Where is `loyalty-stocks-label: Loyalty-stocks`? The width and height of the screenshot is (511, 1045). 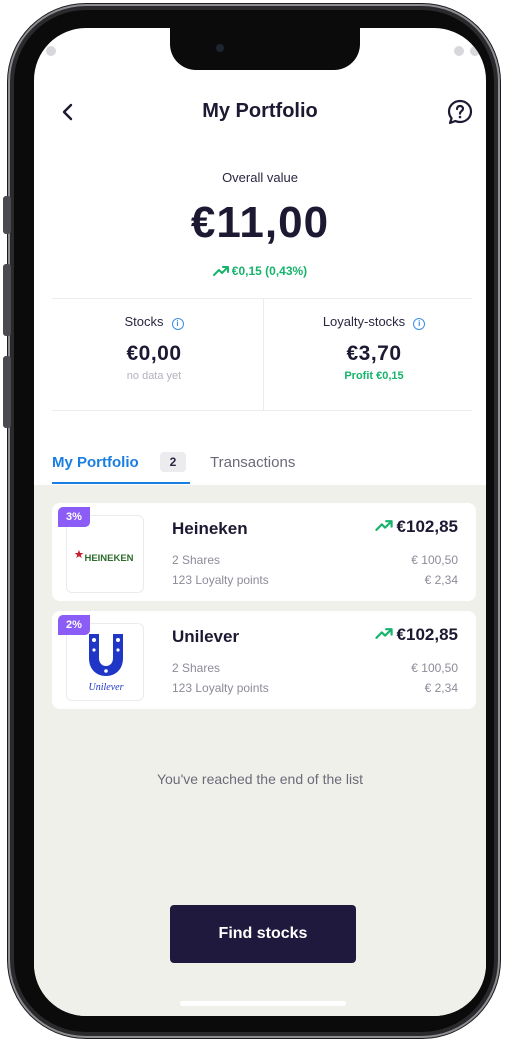 loyalty-stocks-label: Loyalty-stocks is located at coordinates (364, 321).